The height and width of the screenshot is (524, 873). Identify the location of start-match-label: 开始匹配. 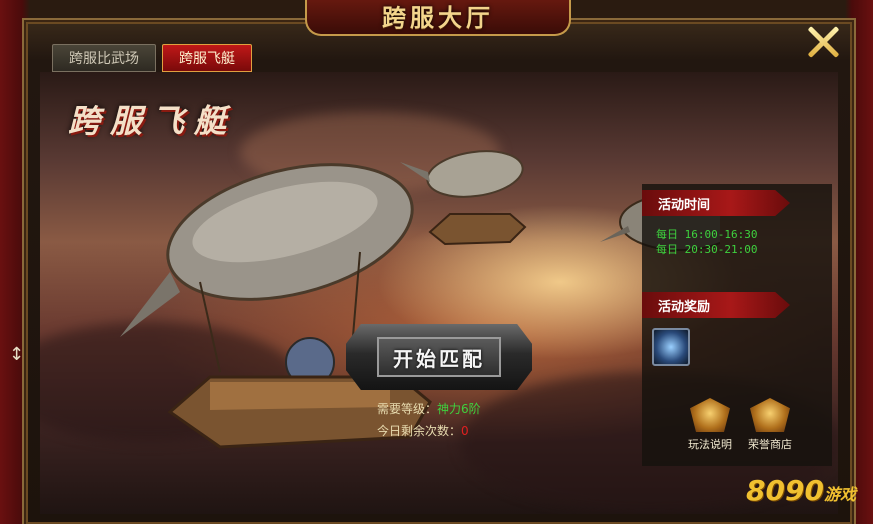
(439, 357).